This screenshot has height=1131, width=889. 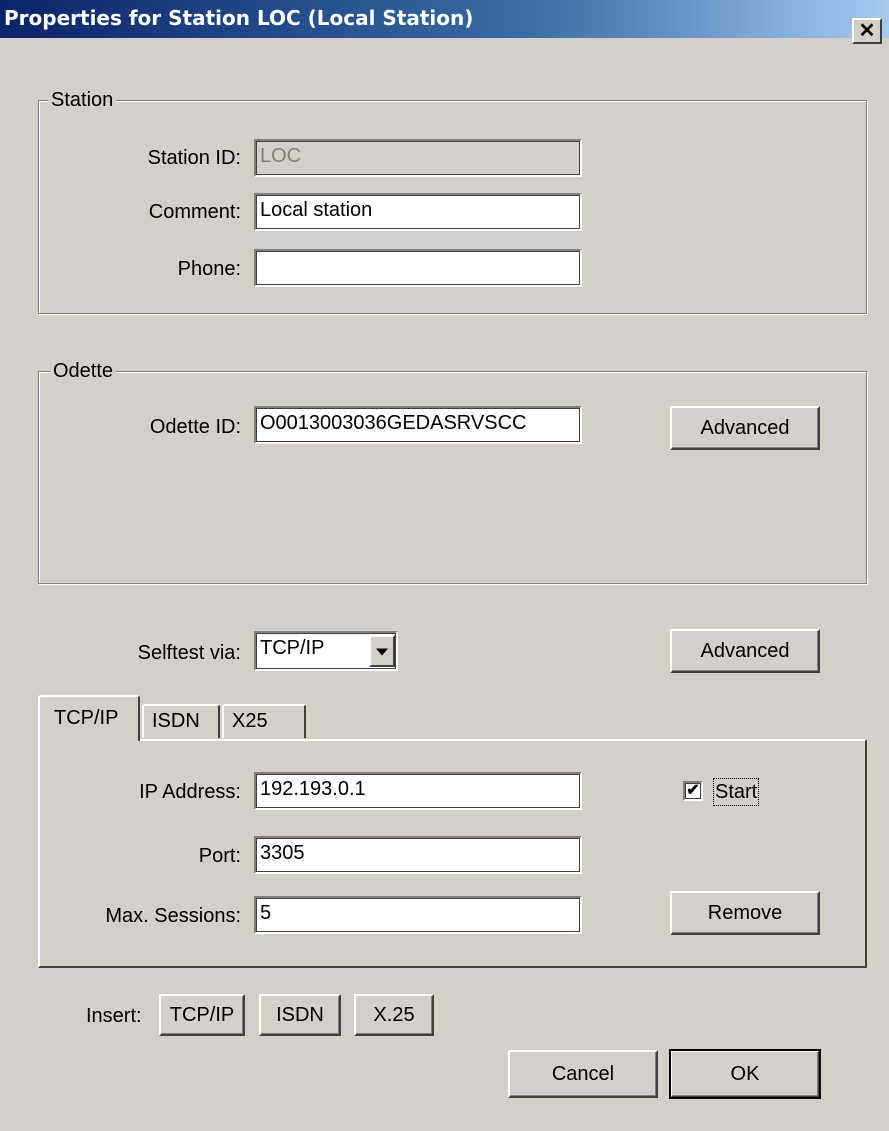 I want to click on start-label: Start, so click(x=736, y=792).